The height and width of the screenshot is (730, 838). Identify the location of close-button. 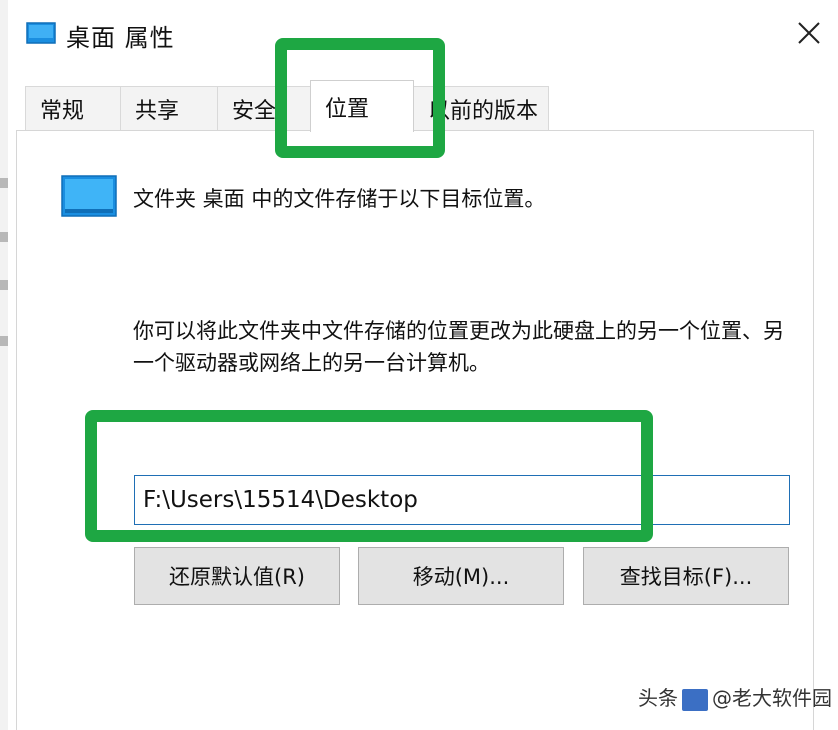
(809, 33).